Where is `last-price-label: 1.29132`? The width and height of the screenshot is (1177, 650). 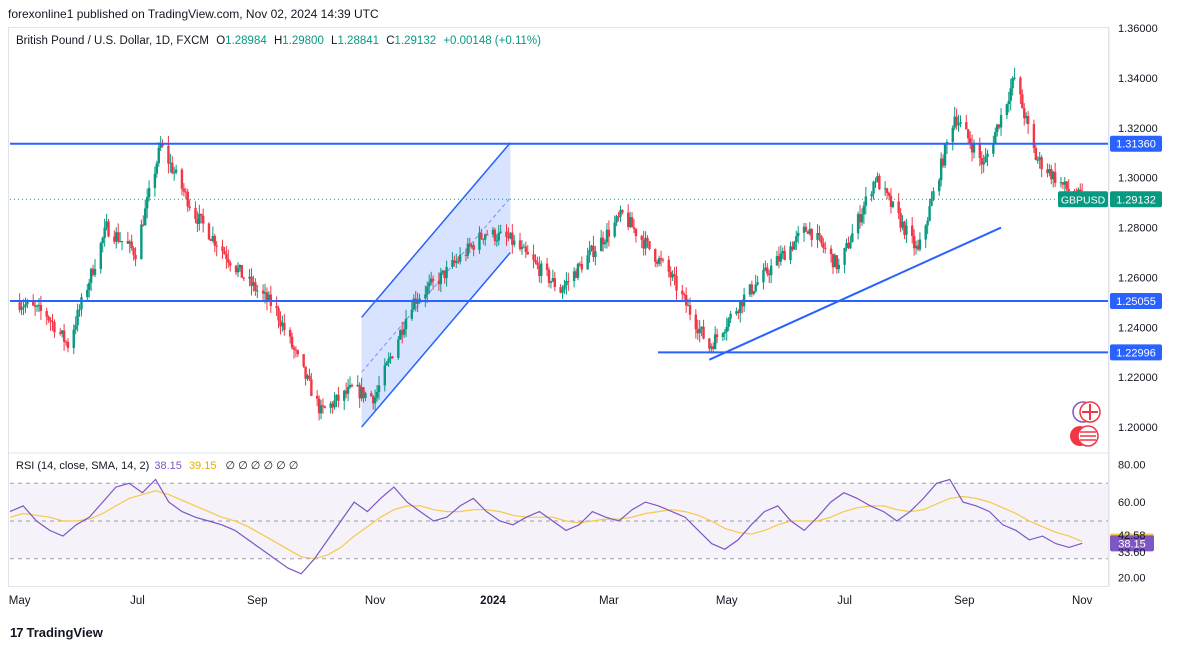
last-price-label: 1.29132 is located at coordinates (1136, 200).